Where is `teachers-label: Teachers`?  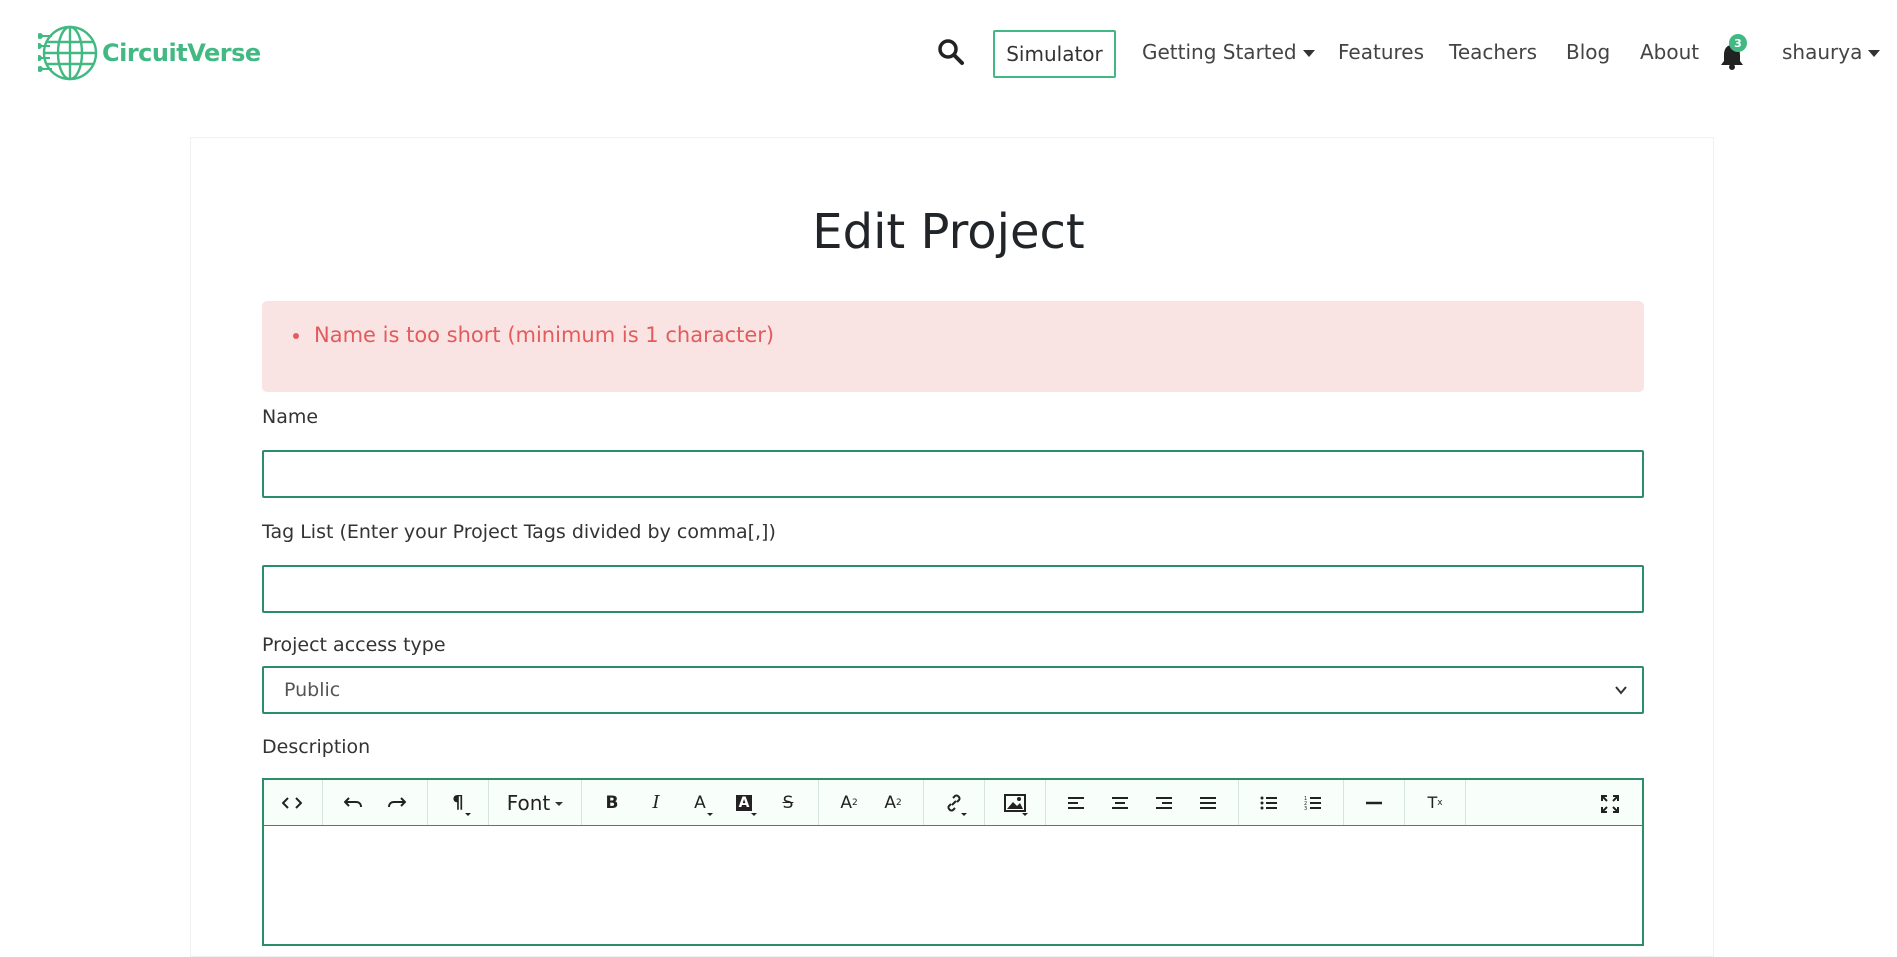
teachers-label: Teachers is located at coordinates (1493, 52).